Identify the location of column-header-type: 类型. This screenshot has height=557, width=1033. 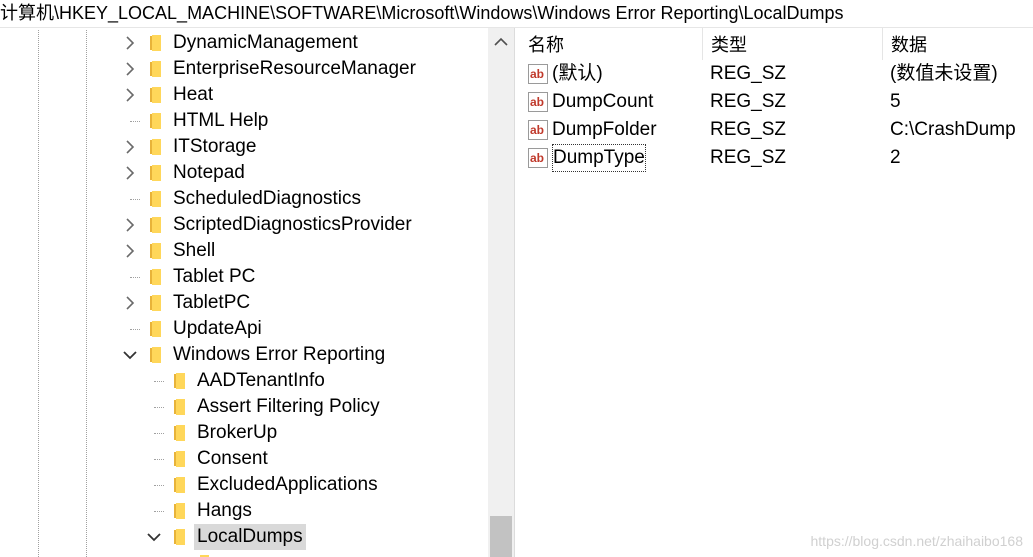
(792, 44).